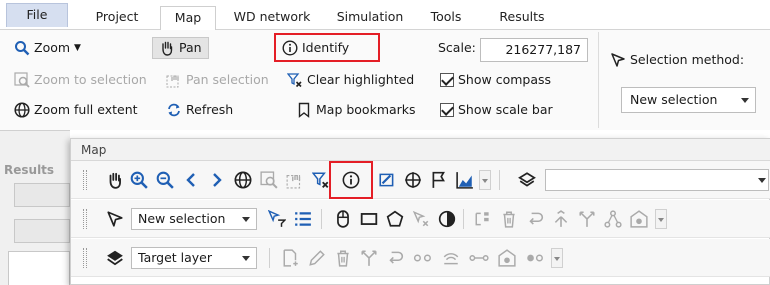 The image size is (770, 285). Describe the element at coordinates (366, 109) in the screenshot. I see `map-bookmarks-label: Map bookmarks` at that location.